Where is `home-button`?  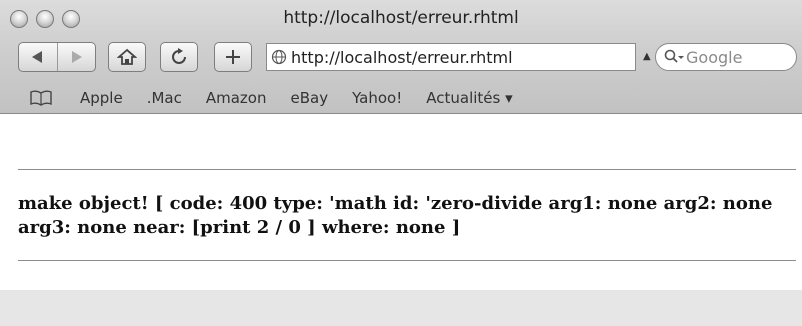 home-button is located at coordinates (127, 57).